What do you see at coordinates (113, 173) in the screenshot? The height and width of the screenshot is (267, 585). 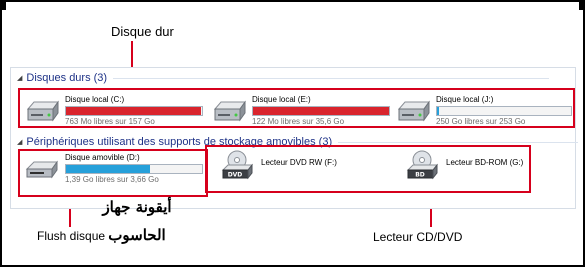 I see `removable-drive-highlight` at bounding box center [113, 173].